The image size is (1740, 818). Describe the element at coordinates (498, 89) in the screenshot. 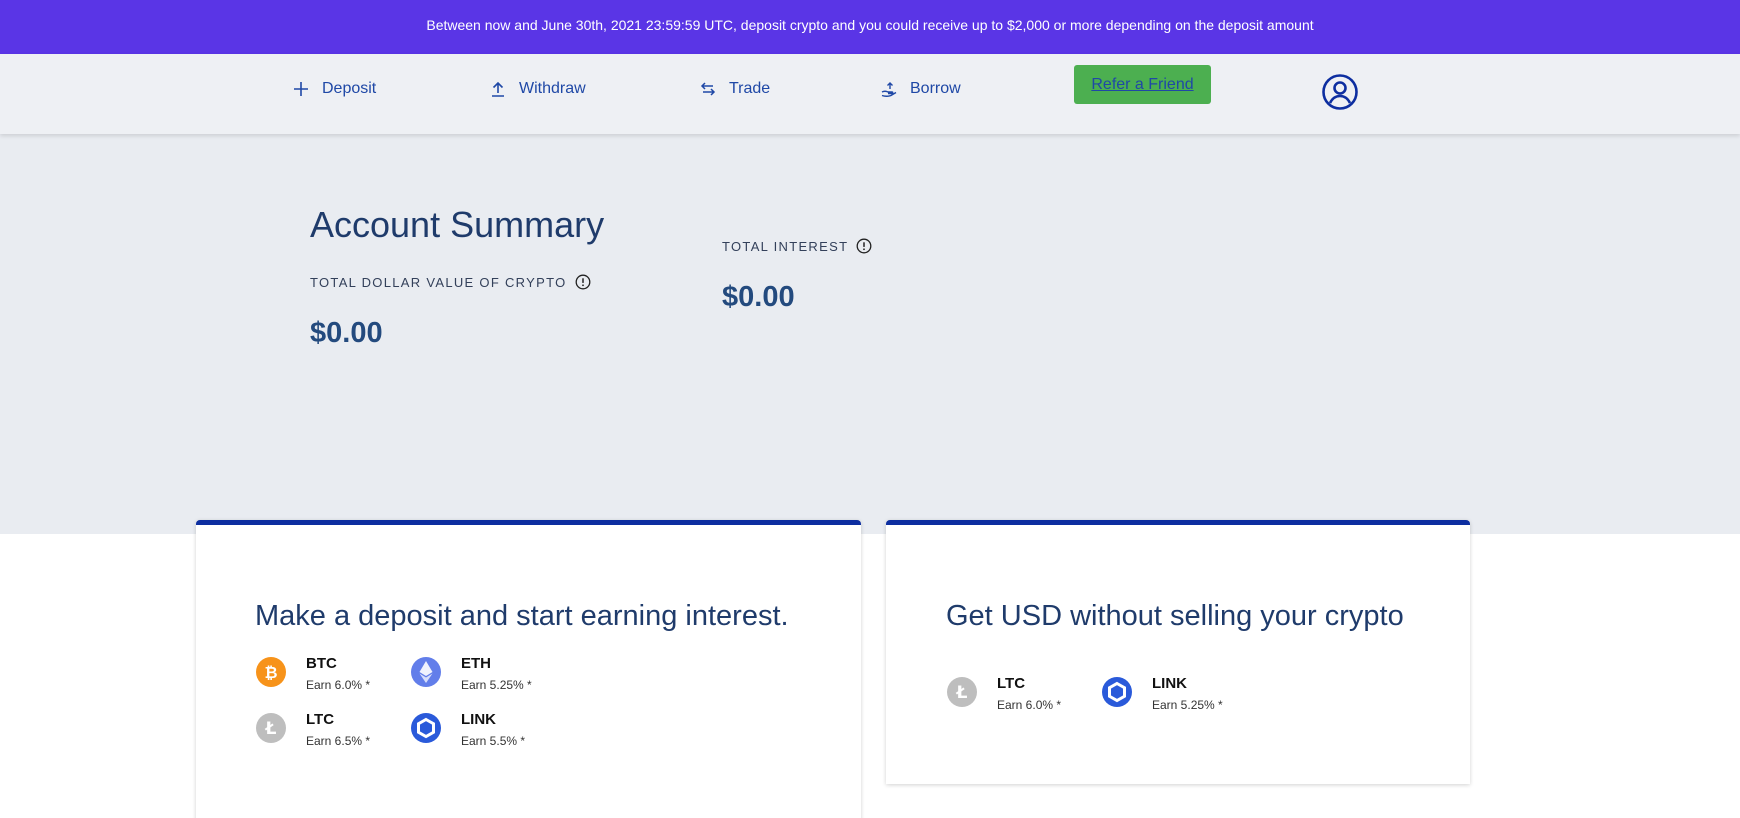

I see `upload-icon` at that location.